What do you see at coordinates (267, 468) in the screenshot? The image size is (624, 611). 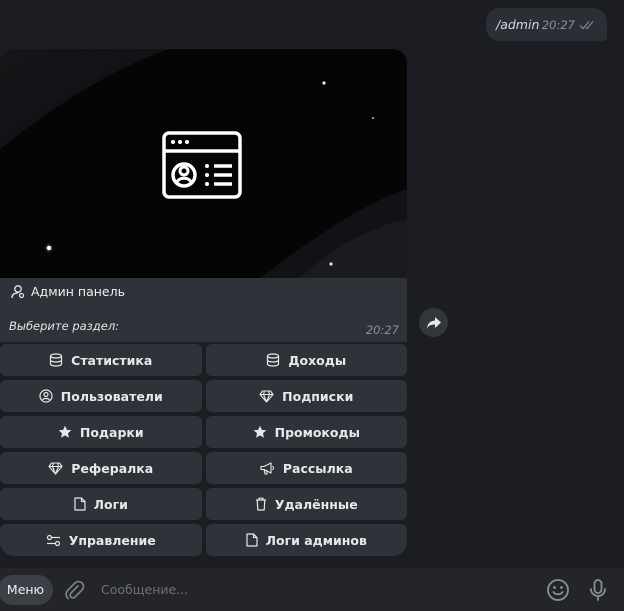 I see `megaphone-icon` at bounding box center [267, 468].